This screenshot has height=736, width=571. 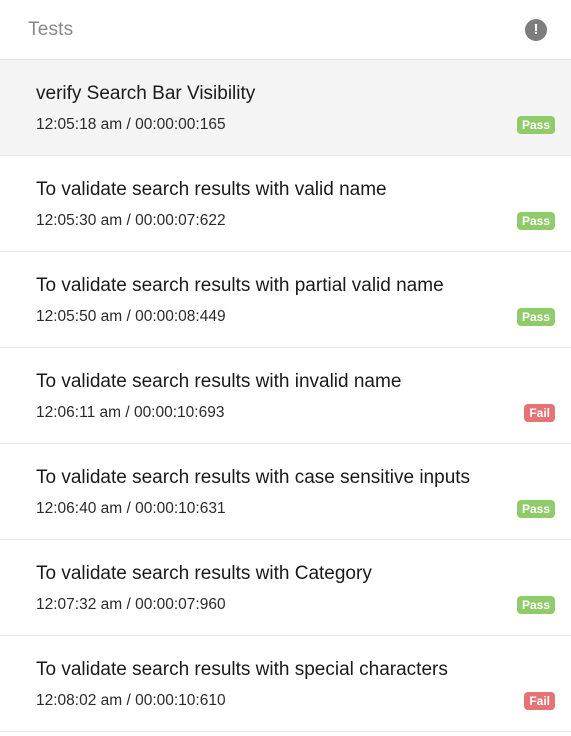 I want to click on alert-icon: !, so click(x=536, y=29).